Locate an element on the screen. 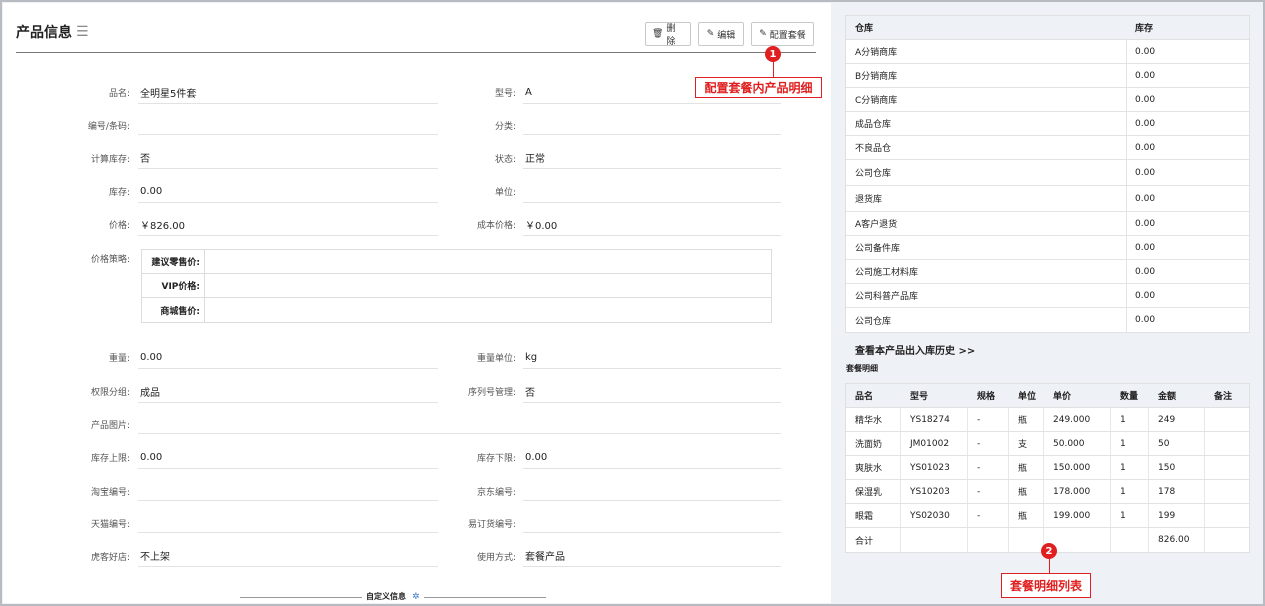 The height and width of the screenshot is (606, 1265). field-value-jd is located at coordinates (652, 490).